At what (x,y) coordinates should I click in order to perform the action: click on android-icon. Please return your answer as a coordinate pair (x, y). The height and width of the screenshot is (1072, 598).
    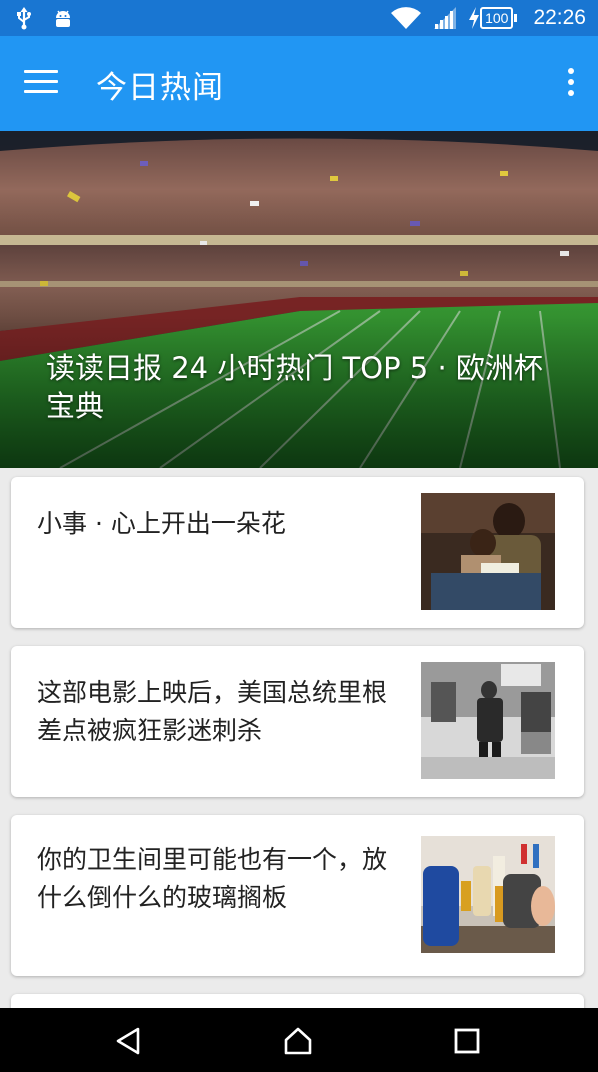
    Looking at the image, I should click on (63, 18).